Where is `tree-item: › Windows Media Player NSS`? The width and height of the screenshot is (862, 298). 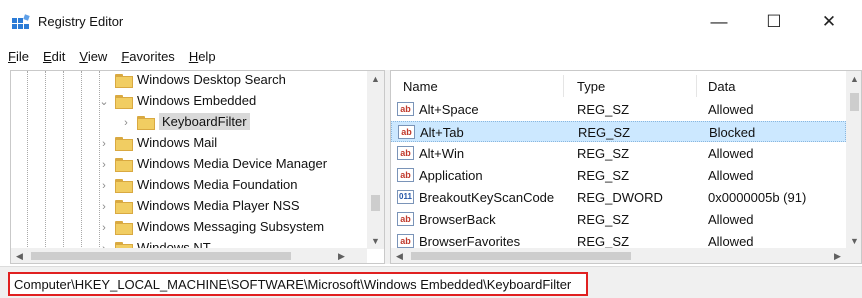 tree-item: › Windows Media Player NSS is located at coordinates (189, 206).